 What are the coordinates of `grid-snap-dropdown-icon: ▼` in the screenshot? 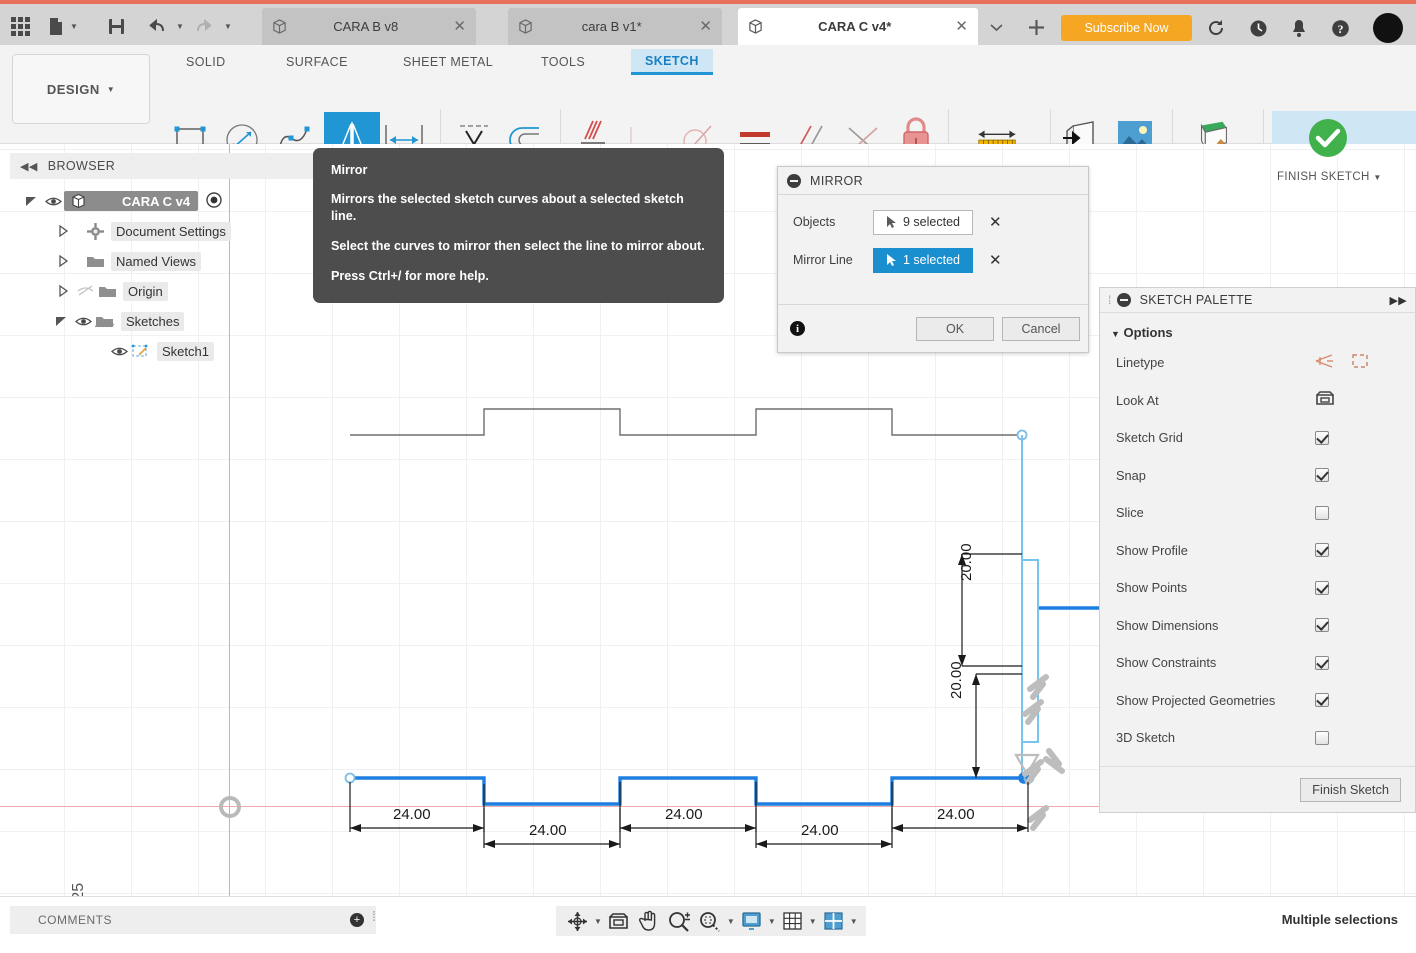 It's located at (813, 921).